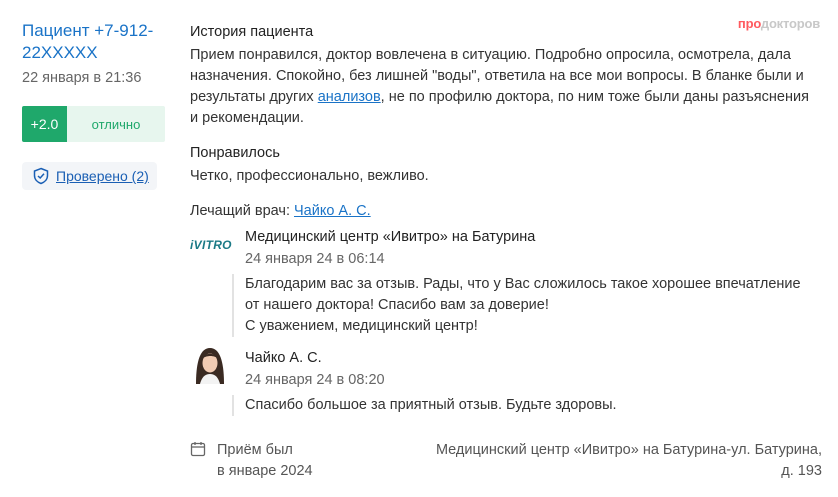  I want to click on verified-button: Проверено (2), so click(89, 176).